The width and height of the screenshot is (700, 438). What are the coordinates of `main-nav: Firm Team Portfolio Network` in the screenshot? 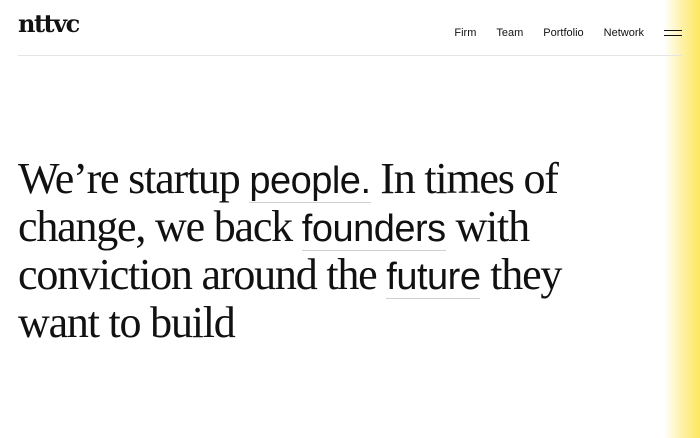 It's located at (568, 33).